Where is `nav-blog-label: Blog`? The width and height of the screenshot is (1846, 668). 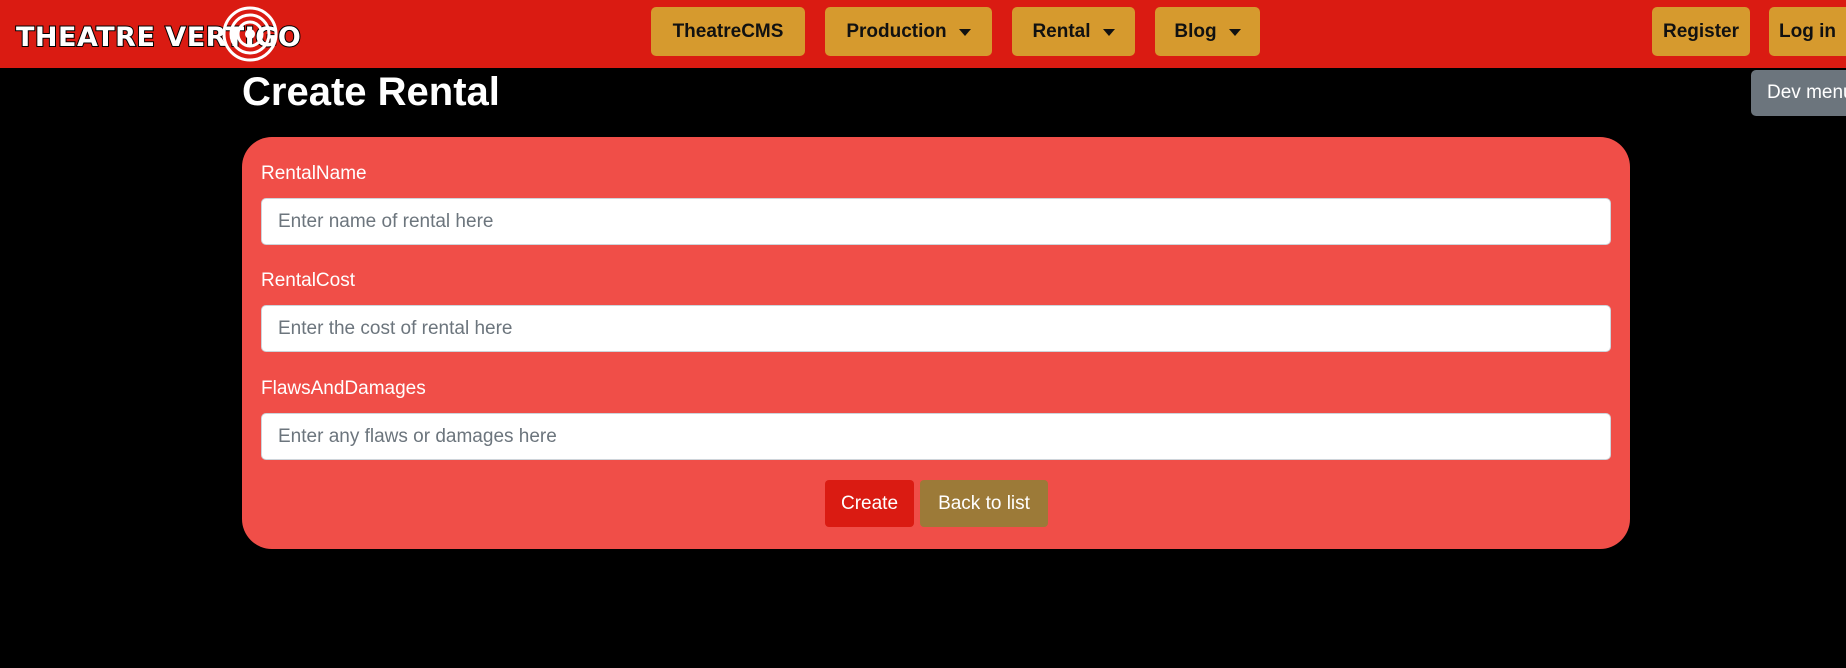
nav-blog-label: Blog is located at coordinates (1195, 31).